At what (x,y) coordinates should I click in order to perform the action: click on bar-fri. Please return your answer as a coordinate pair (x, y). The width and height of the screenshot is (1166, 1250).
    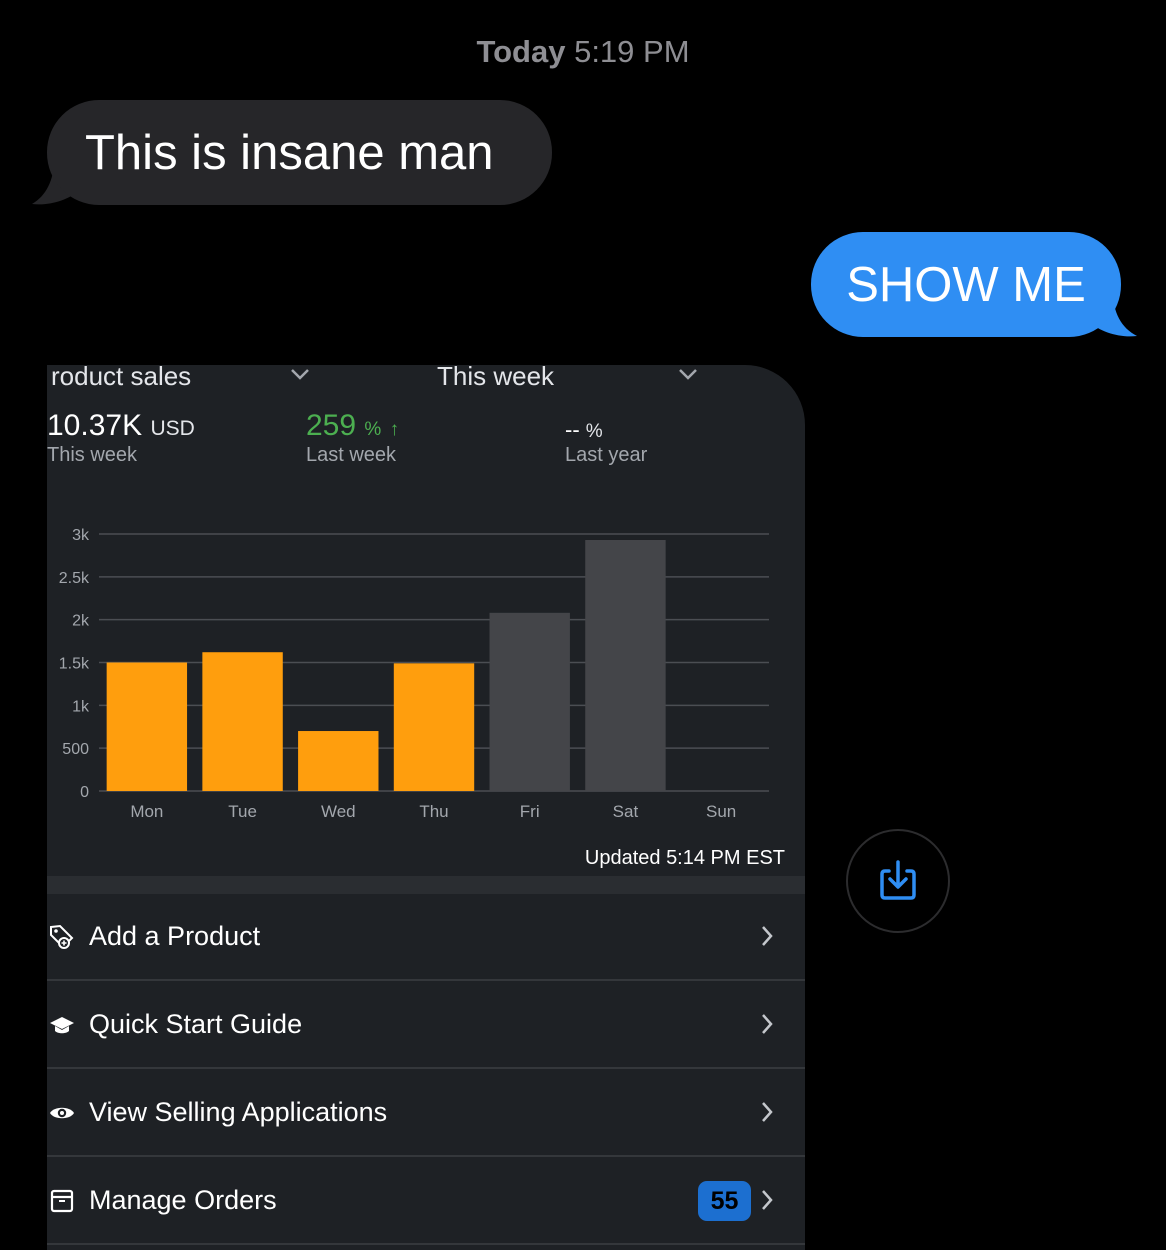
    Looking at the image, I should click on (529, 701).